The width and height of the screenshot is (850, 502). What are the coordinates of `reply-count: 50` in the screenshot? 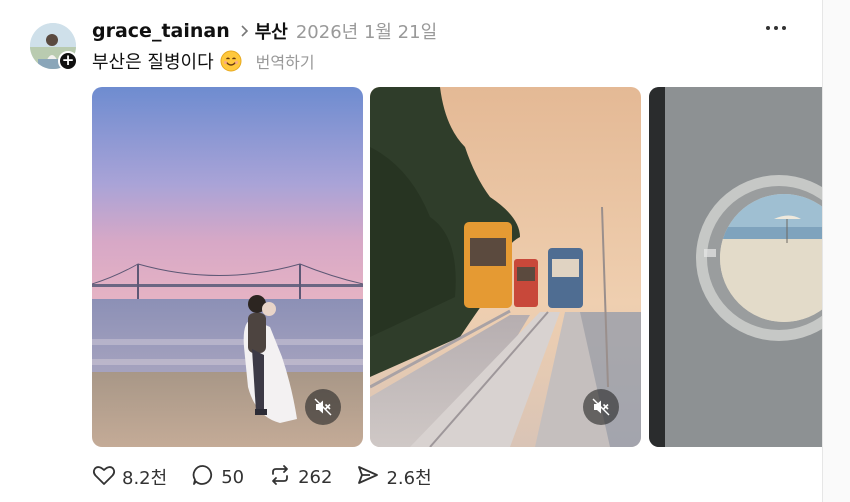 It's located at (233, 477).